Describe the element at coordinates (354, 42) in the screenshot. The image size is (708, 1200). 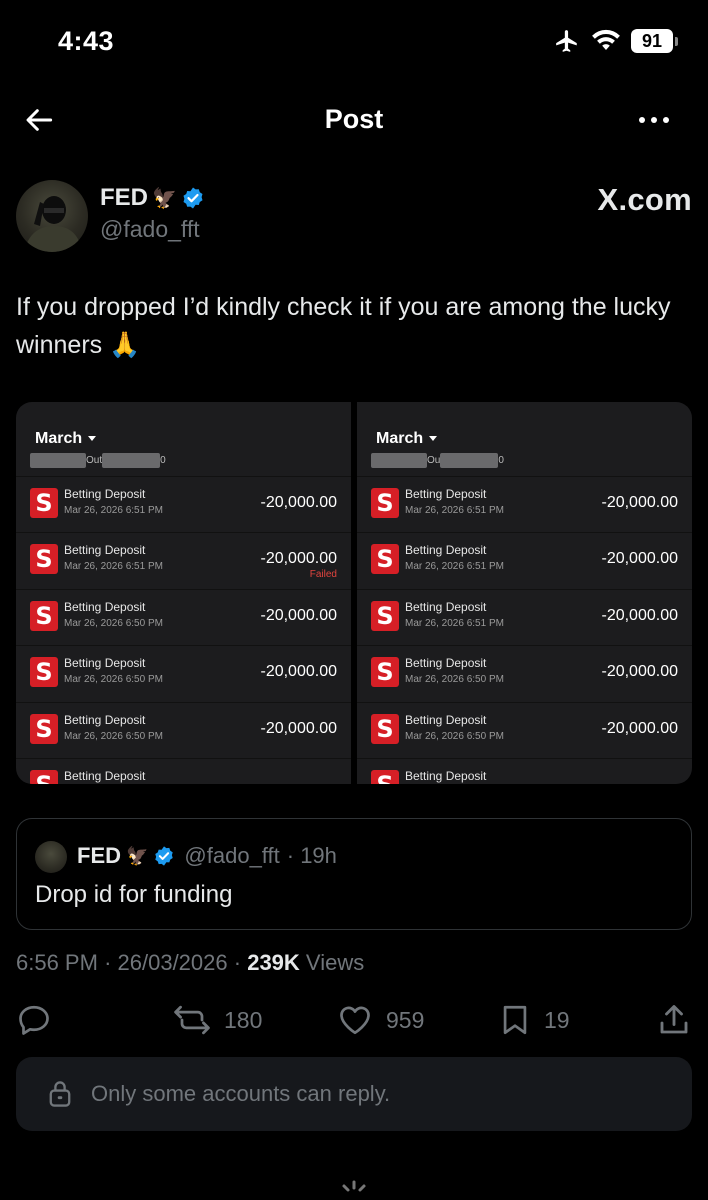
I see `status-bar: 4:43 91` at that location.